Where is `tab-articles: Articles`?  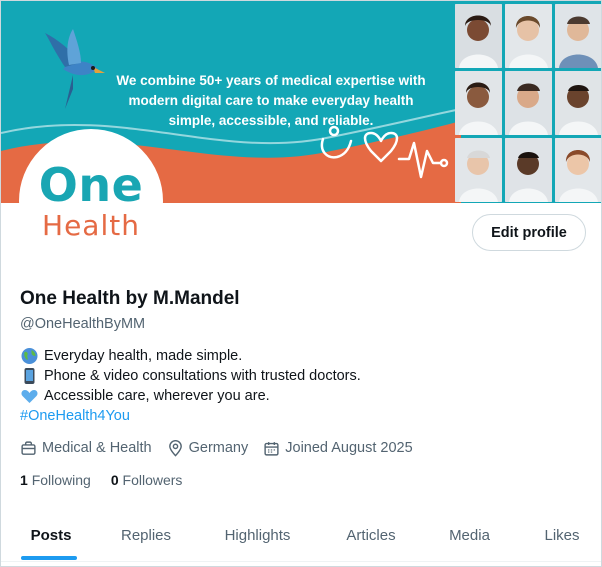 tab-articles: Articles is located at coordinates (371, 535).